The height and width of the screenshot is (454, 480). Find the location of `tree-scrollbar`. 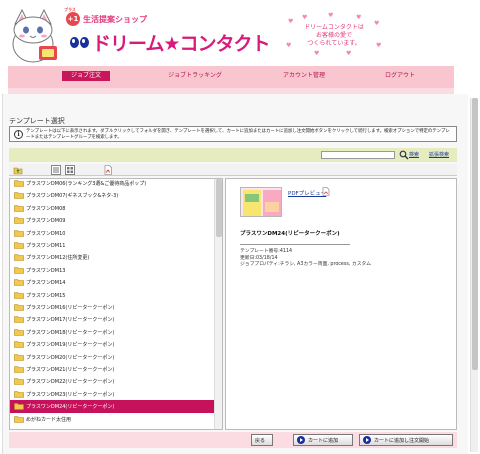

tree-scrollbar is located at coordinates (218, 304).